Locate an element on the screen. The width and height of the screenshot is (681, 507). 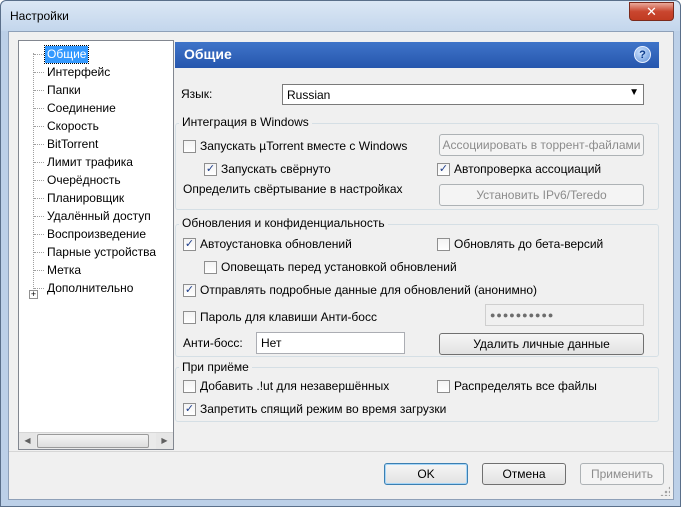
tree-item: Парные устройства is located at coordinates (101, 252).